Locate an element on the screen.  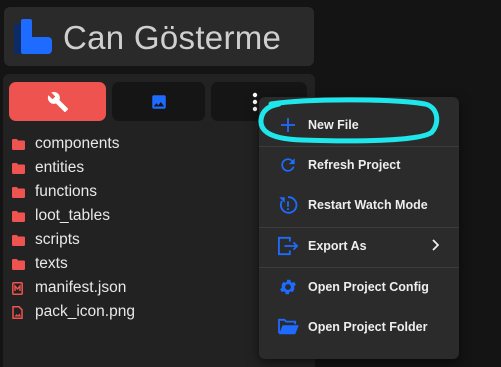
image-icon is located at coordinates (158, 101).